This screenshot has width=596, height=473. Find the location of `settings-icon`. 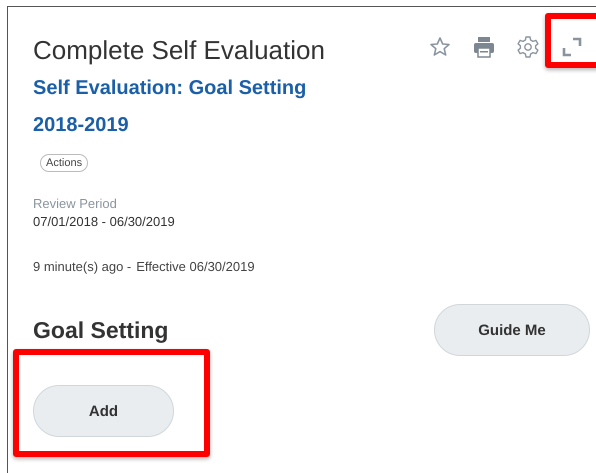

settings-icon is located at coordinates (528, 47).